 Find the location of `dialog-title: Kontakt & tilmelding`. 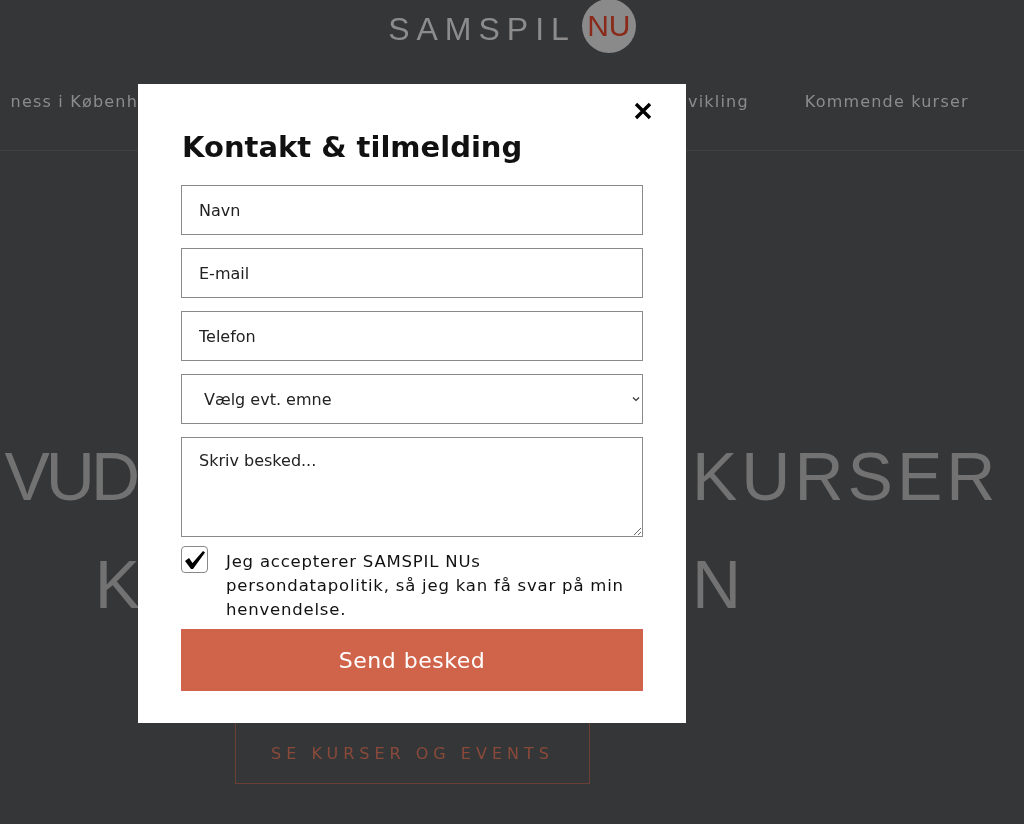

dialog-title: Kontakt & tilmelding is located at coordinates (353, 147).